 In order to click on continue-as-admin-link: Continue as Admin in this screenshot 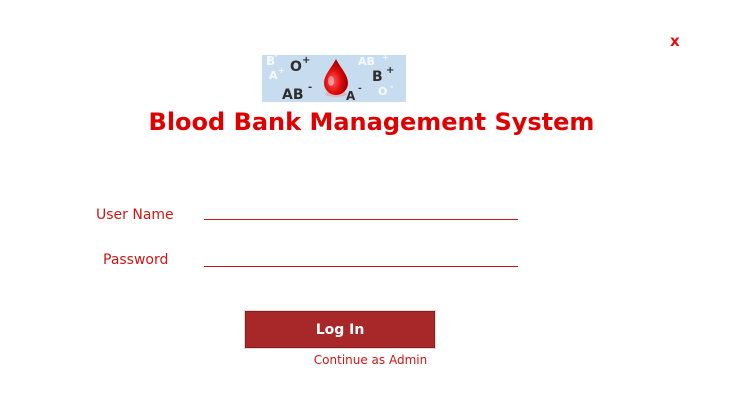, I will do `click(366, 360)`.